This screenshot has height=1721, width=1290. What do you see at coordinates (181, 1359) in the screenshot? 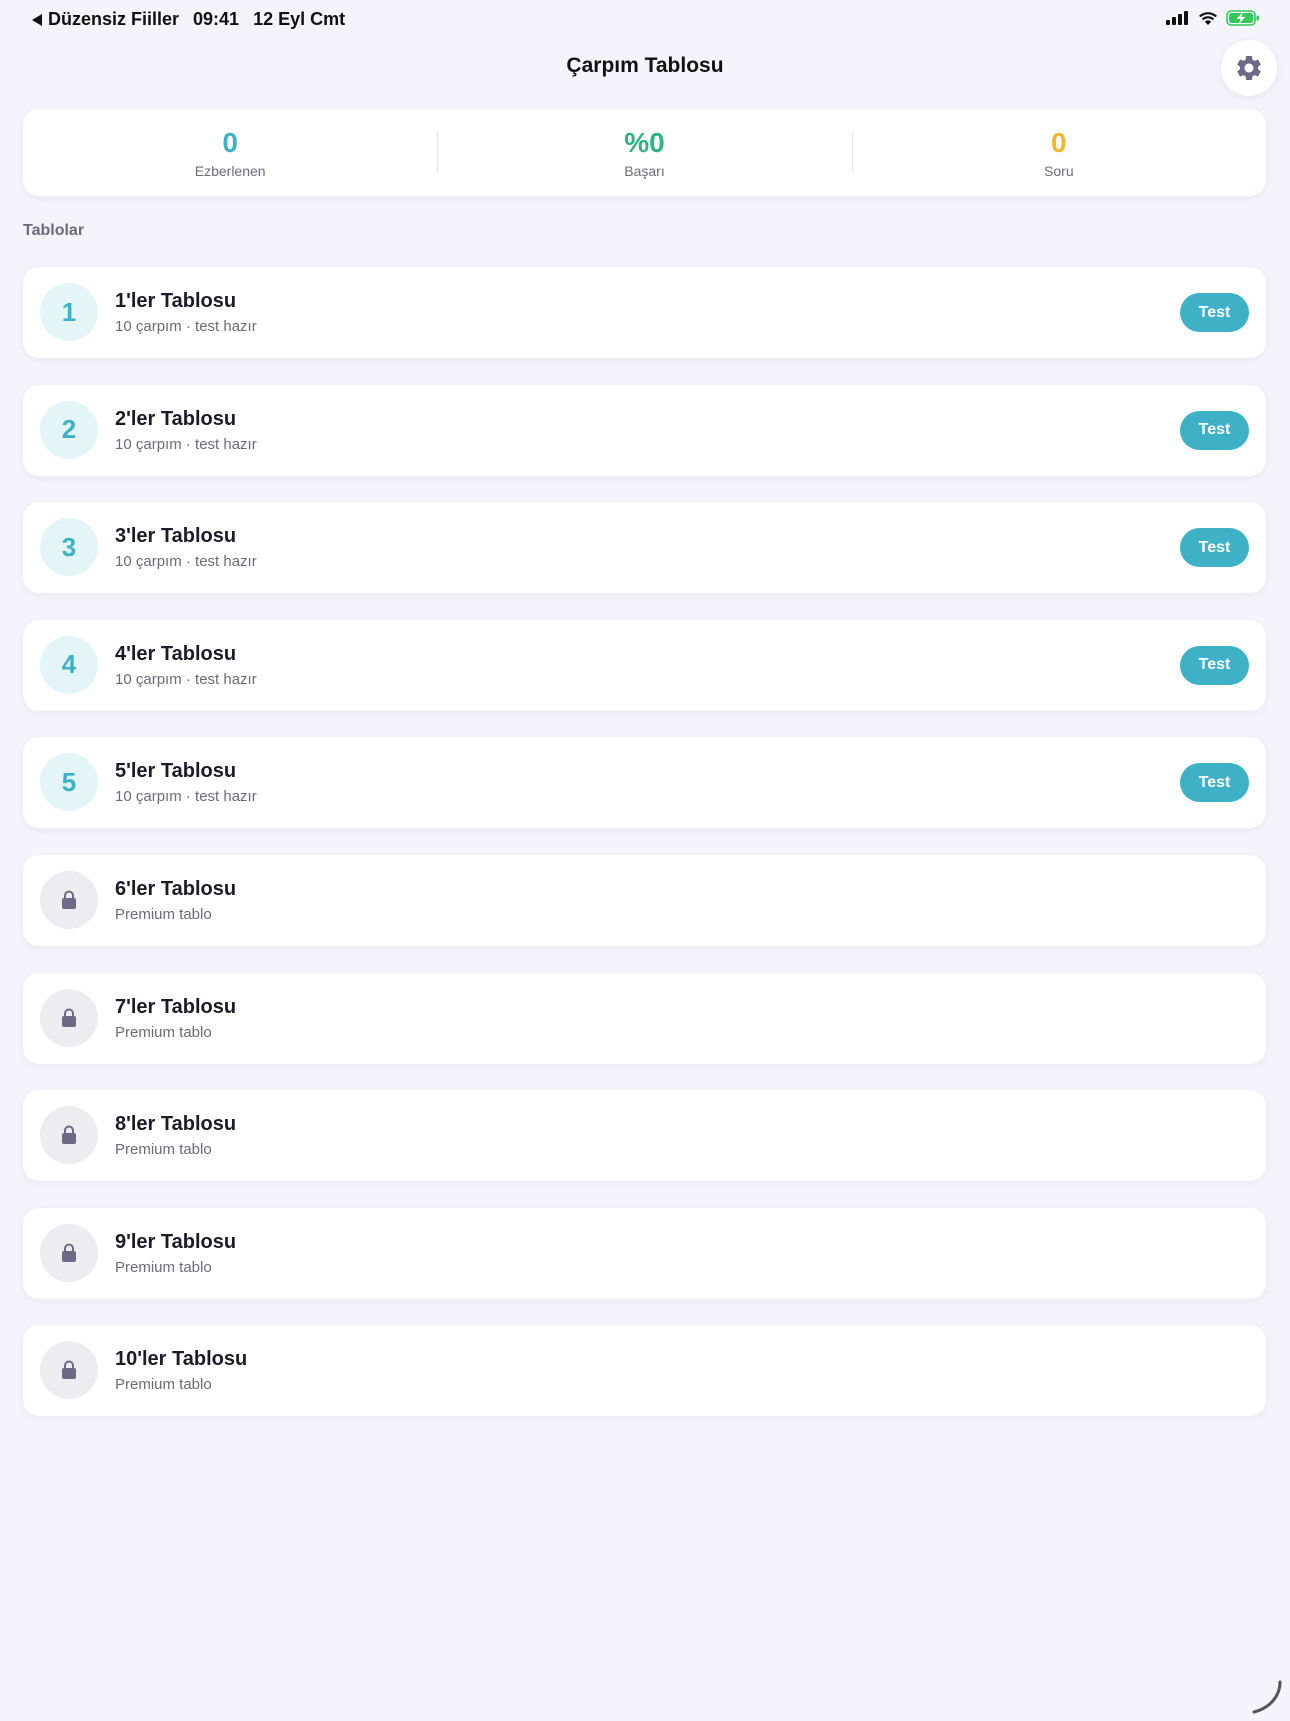
I see `table-title: 10'ler Tablosu` at bounding box center [181, 1359].